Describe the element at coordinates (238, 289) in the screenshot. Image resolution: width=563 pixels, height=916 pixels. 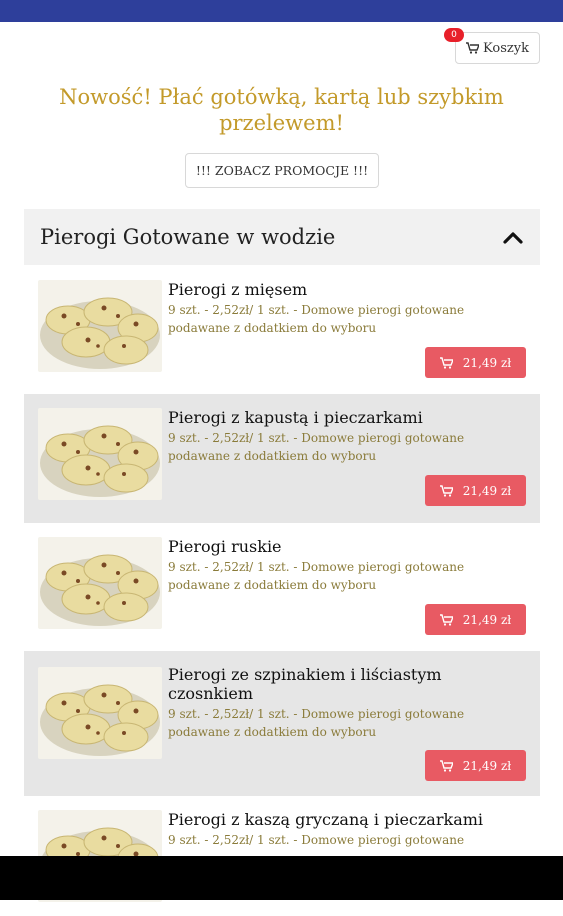
I see `item-name: Pierogi z mięsem` at that location.